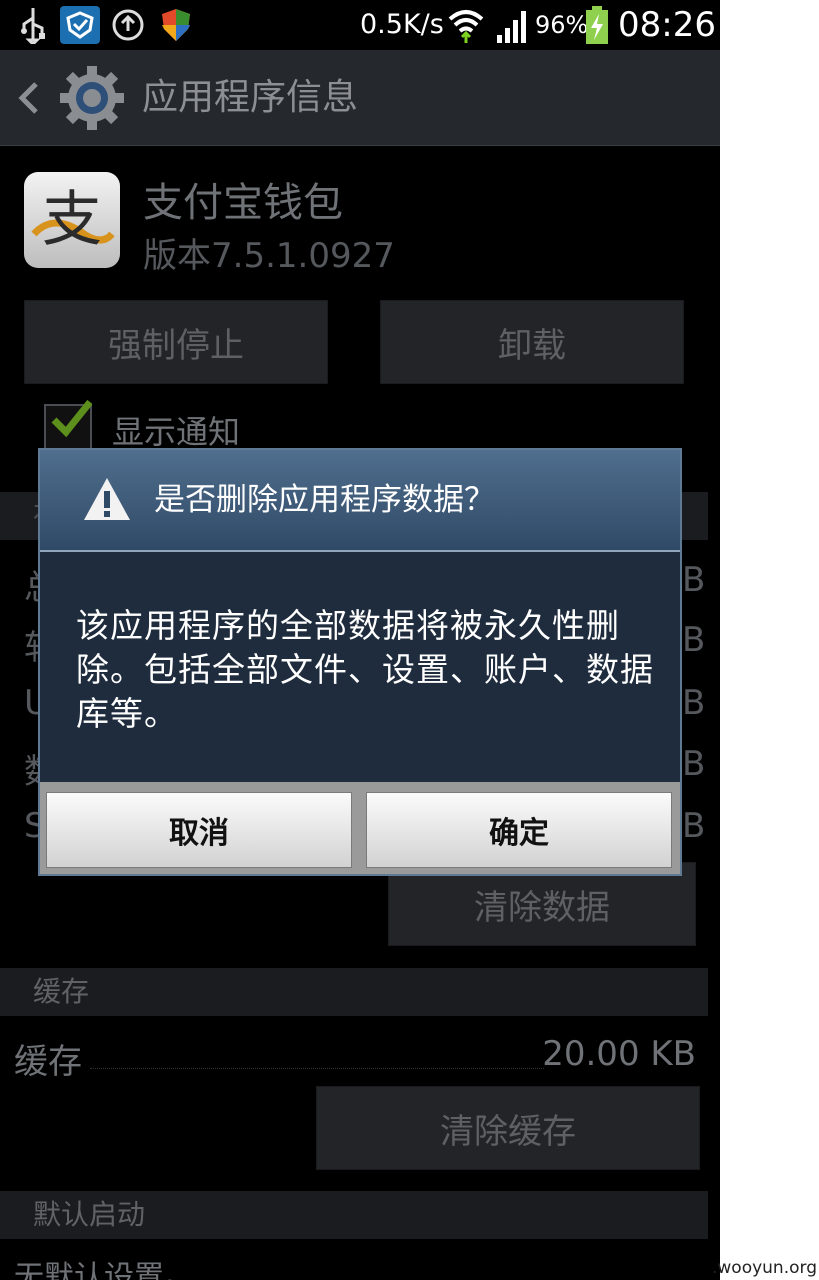 The image size is (819, 1280). Describe the element at coordinates (694, 764) in the screenshot. I see `storage-row-data-value: B` at that location.